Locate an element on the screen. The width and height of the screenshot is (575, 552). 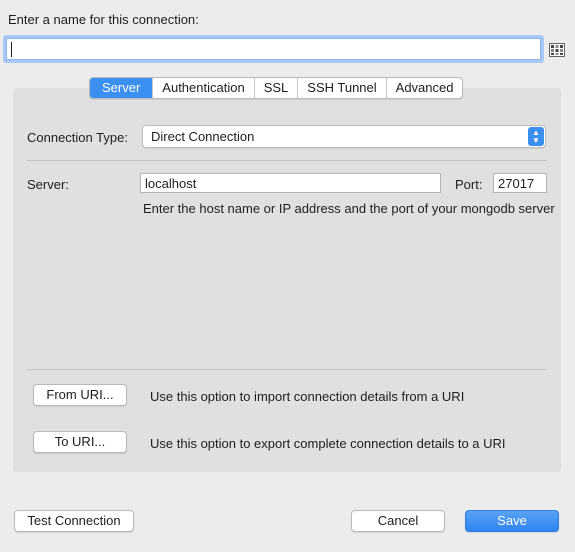
save-button: Save is located at coordinates (512, 521).